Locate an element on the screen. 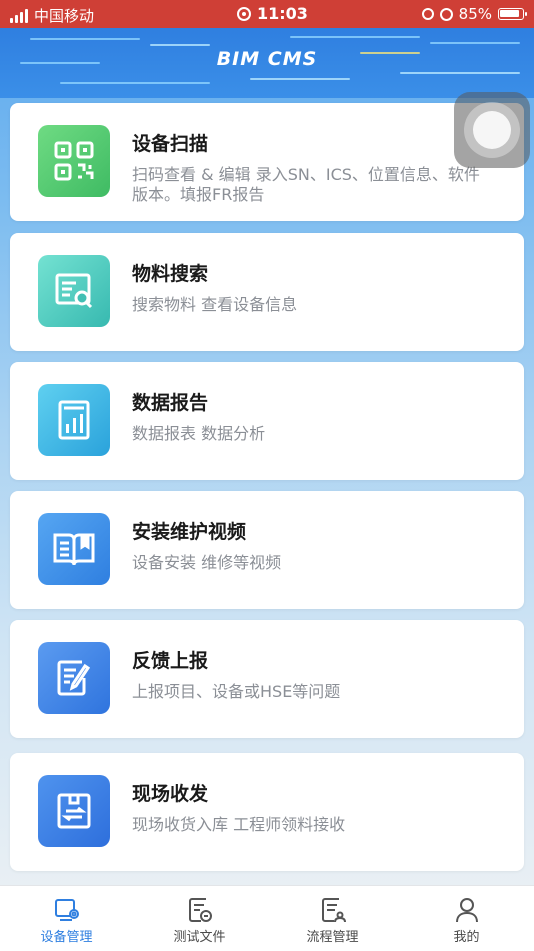 Image resolution: width=534 pixels, height=951 pixels. tab-device-management: 设备管理 is located at coordinates (66, 918).